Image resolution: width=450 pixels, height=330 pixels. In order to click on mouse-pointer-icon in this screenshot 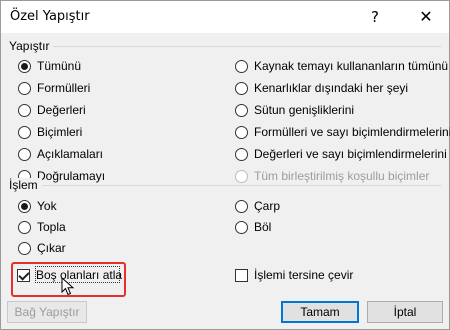, I will do `click(68, 286)`.